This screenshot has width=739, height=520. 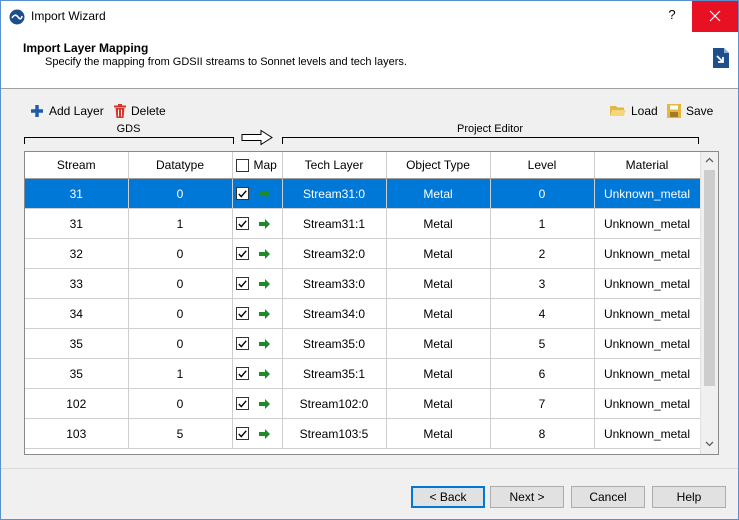 I want to click on stream-cell: 33, so click(x=77, y=283).